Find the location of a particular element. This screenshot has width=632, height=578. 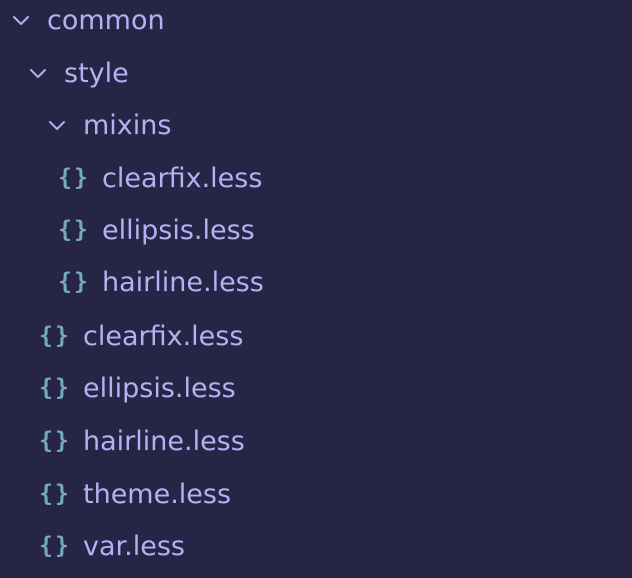

folder-label: common is located at coordinates (106, 20).